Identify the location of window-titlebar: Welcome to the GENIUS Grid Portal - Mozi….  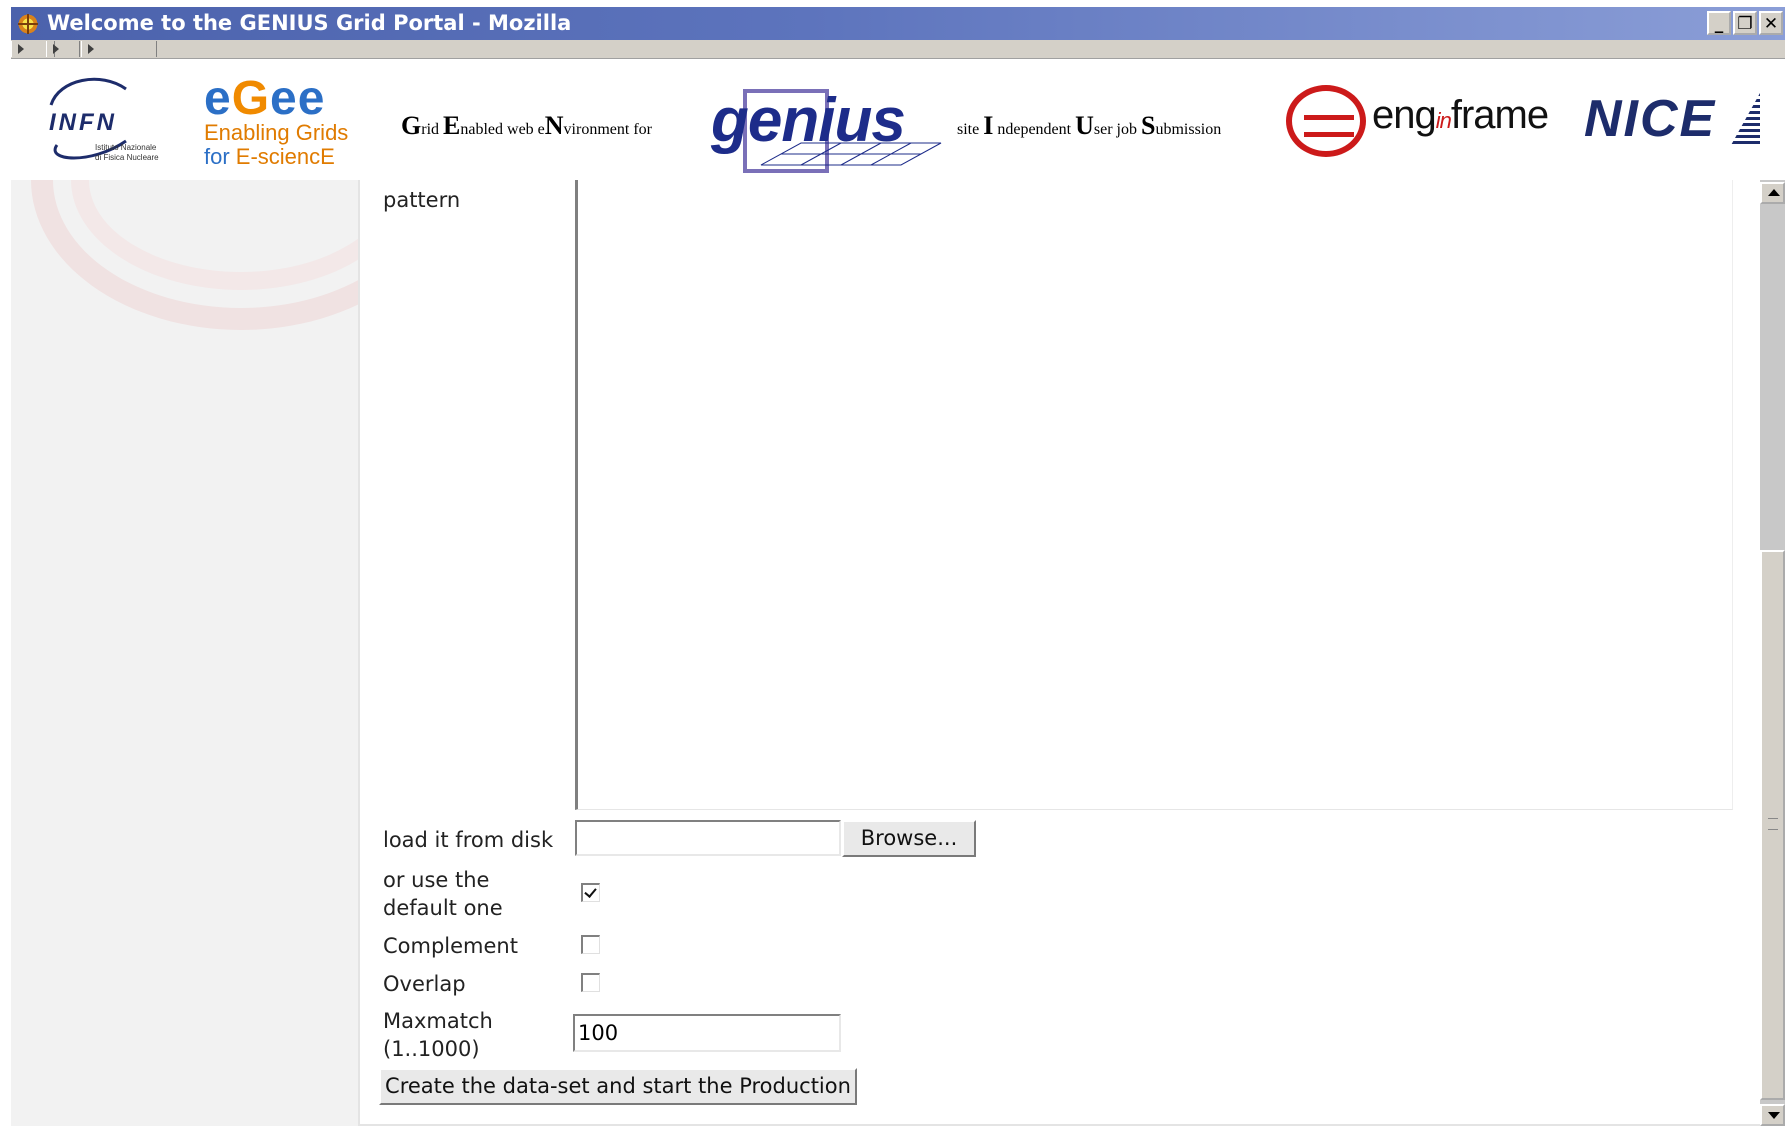
(898, 23).